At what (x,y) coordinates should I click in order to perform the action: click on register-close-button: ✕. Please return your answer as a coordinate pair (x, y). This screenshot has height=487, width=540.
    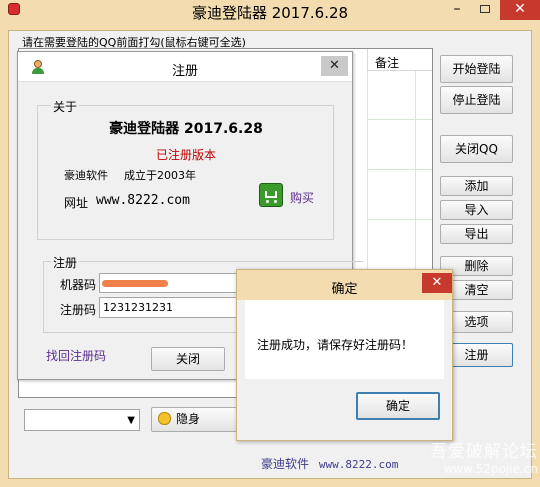
    Looking at the image, I should click on (334, 66).